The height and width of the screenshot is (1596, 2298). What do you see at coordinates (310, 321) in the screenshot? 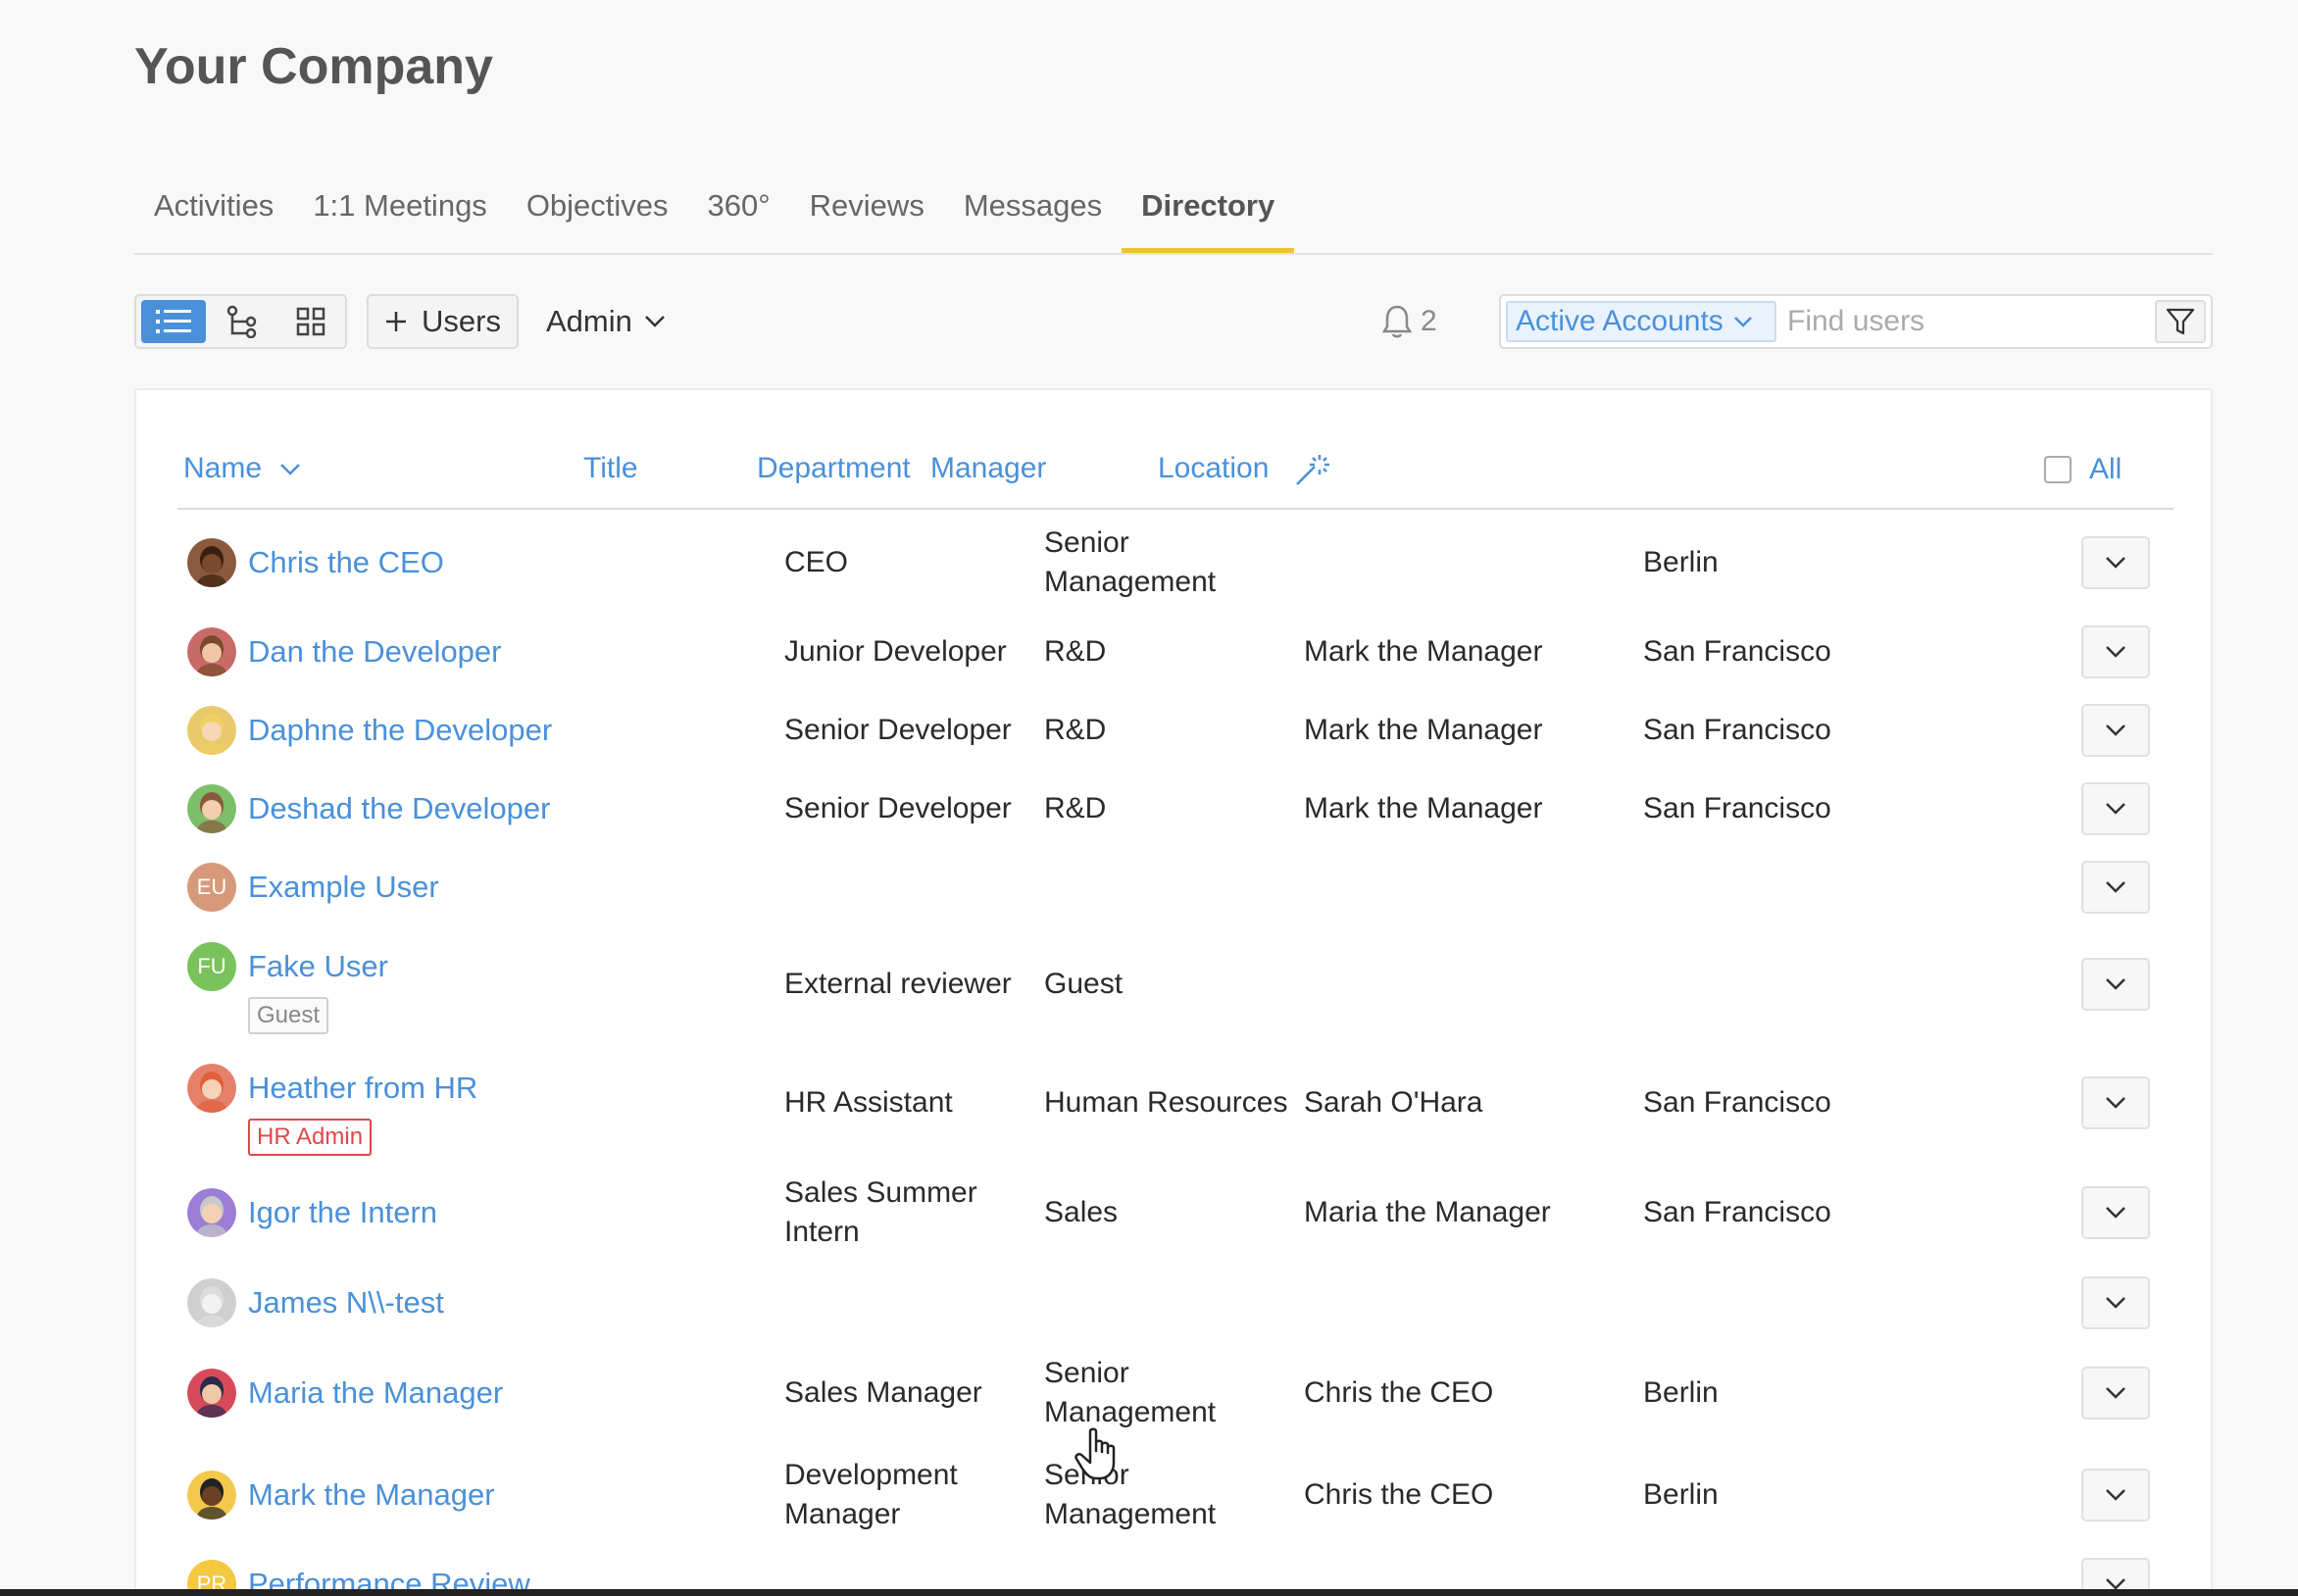
I see `grid-view-button` at bounding box center [310, 321].